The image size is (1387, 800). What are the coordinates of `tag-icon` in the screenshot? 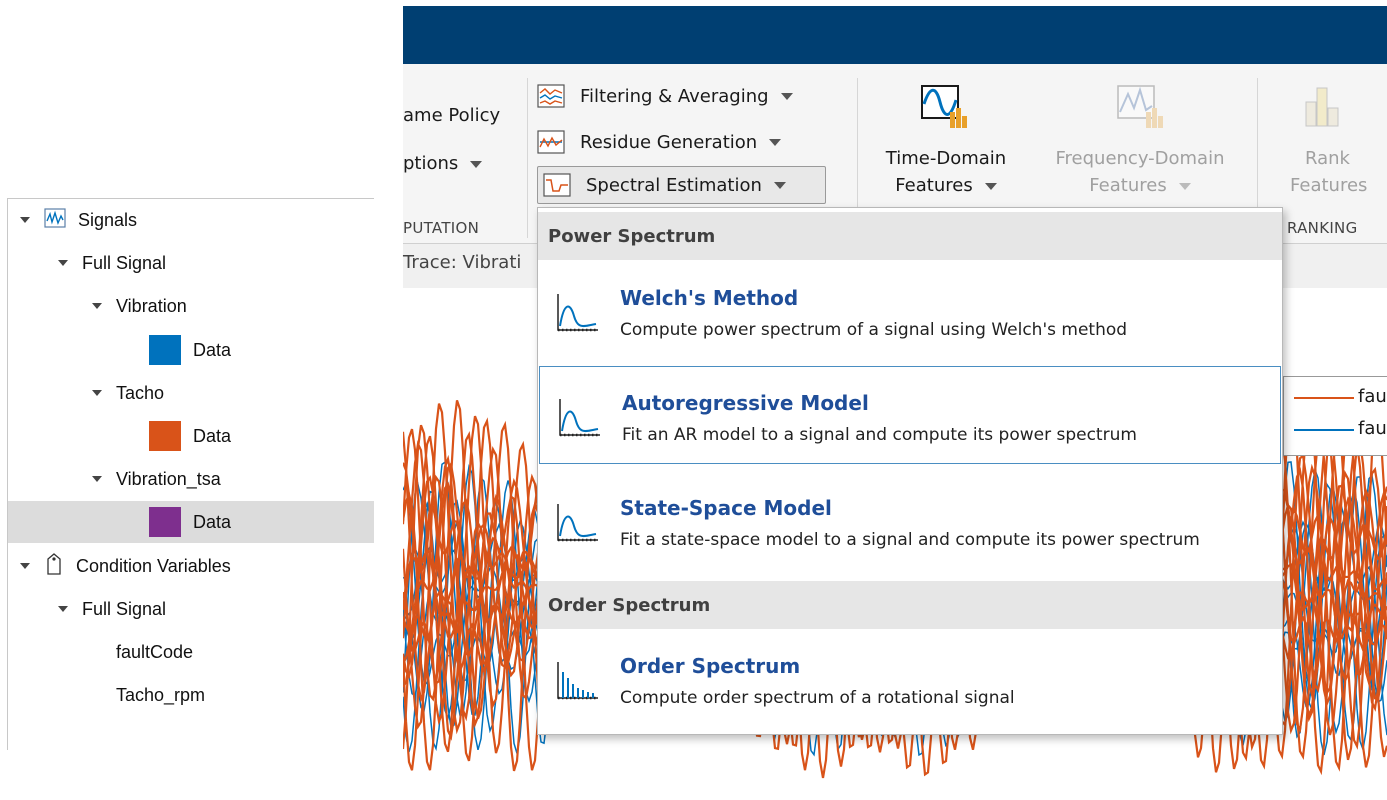 It's located at (54, 566).